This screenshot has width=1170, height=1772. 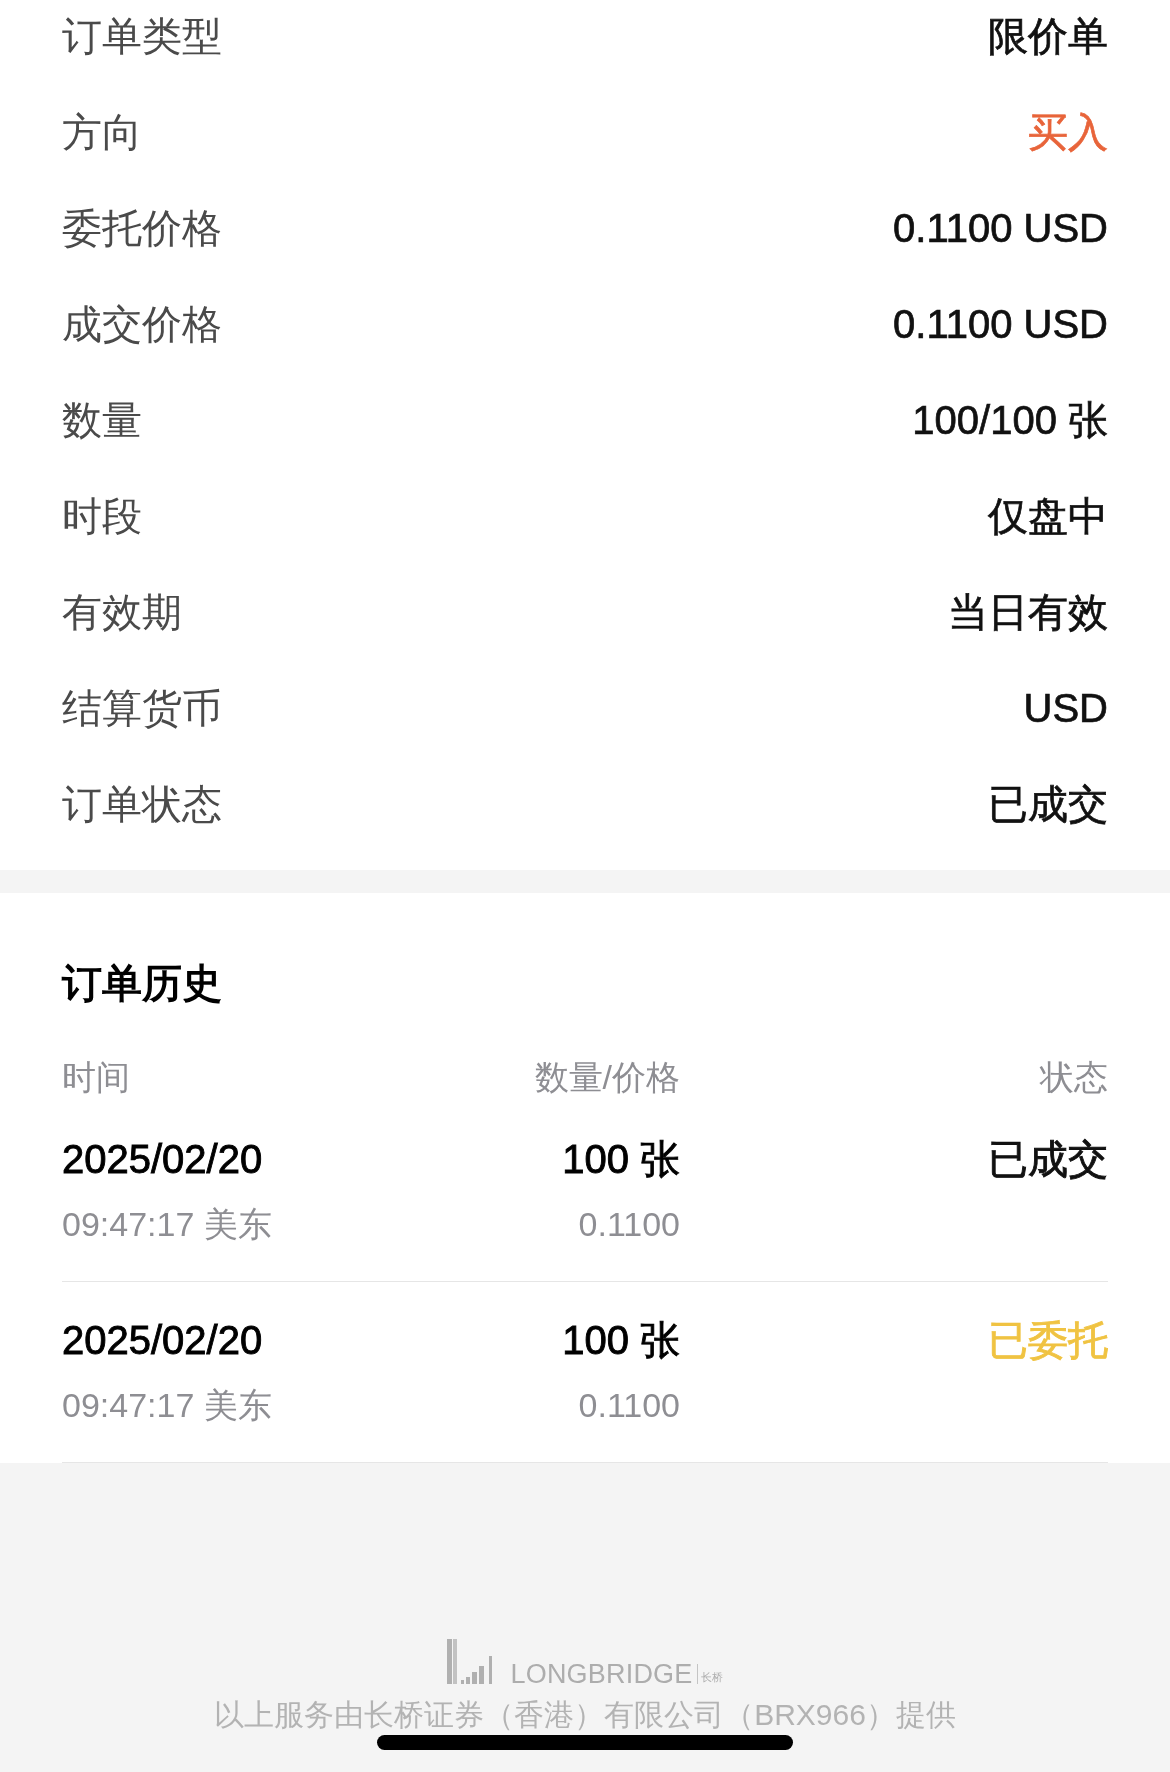 What do you see at coordinates (1074, 1077) in the screenshot?
I see `column-header: 状态` at bounding box center [1074, 1077].